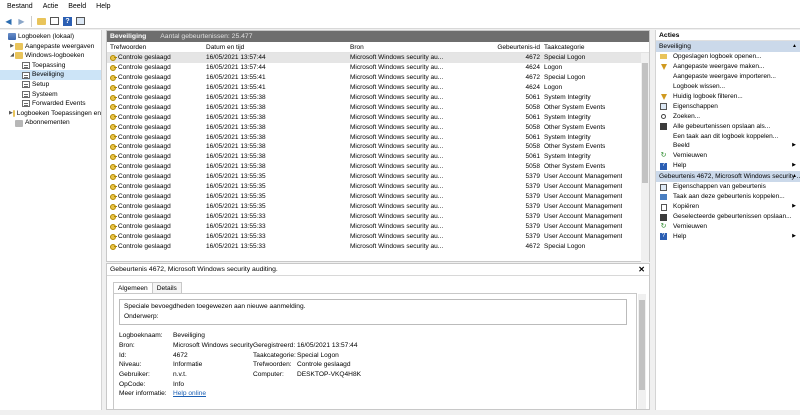 The image size is (800, 415). What do you see at coordinates (50, 37) in the screenshot?
I see `tree-node: Logboeken (lokaal)` at bounding box center [50, 37].